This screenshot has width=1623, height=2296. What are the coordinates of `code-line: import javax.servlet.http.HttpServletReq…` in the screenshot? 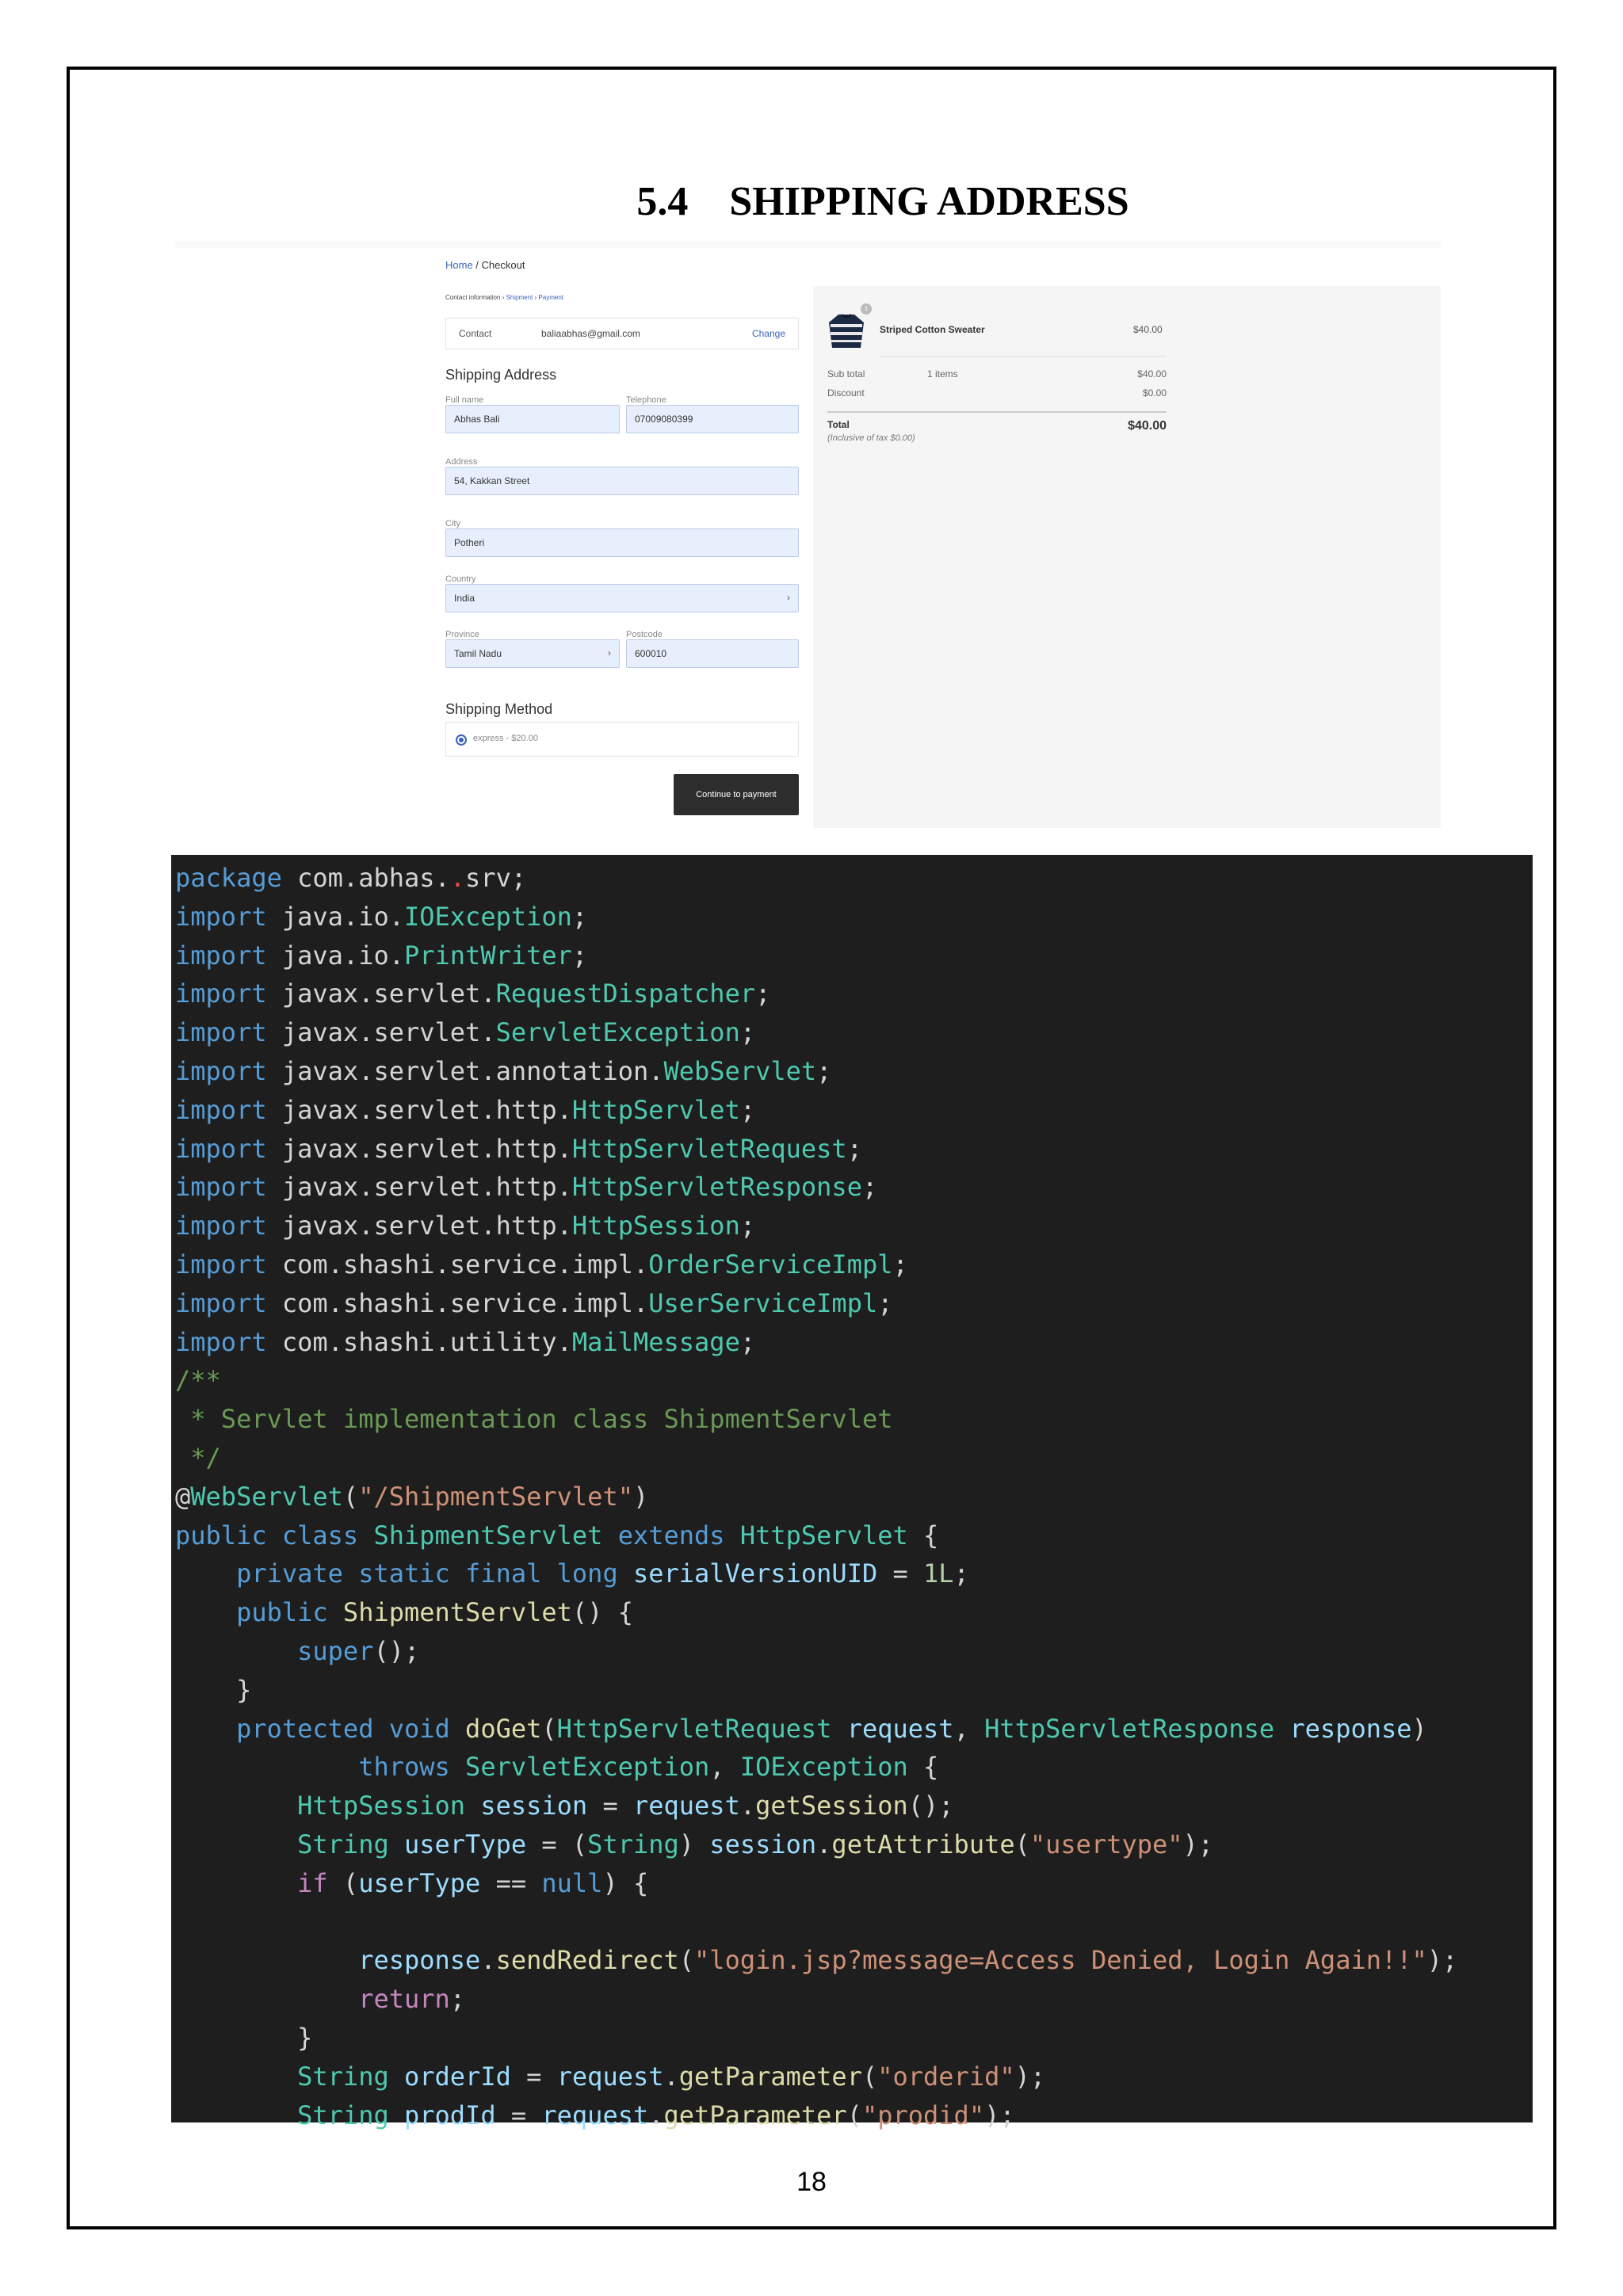 It's located at (854, 1149).